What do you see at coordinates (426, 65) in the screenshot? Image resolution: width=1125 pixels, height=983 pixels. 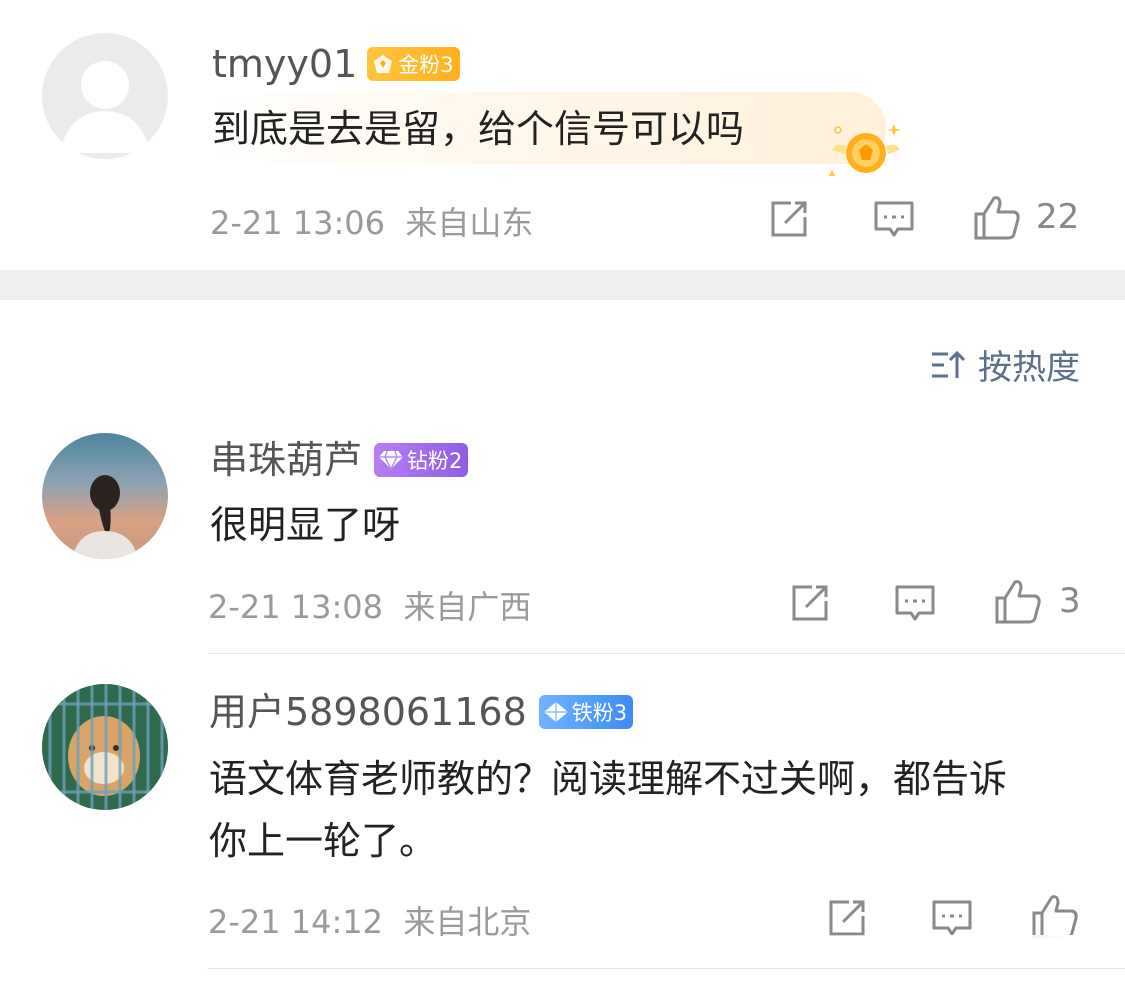 I see `badge-label: 金粉3` at bounding box center [426, 65].